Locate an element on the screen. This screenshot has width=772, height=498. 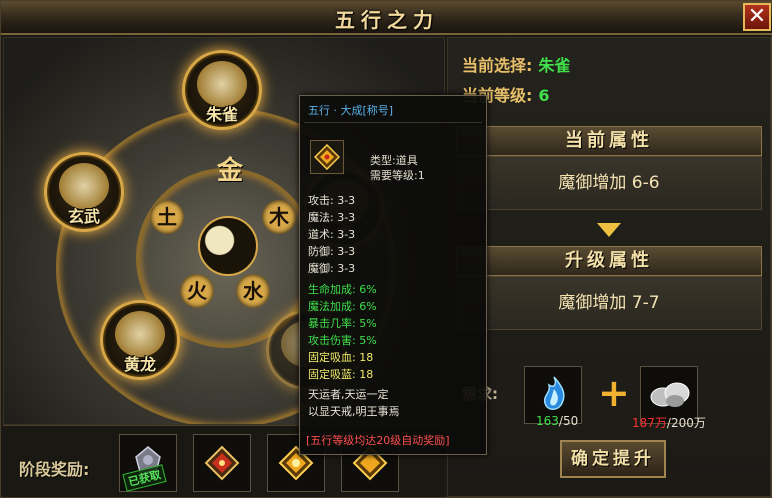
selection-row: 当前选择: 朱雀 is located at coordinates (516, 64).